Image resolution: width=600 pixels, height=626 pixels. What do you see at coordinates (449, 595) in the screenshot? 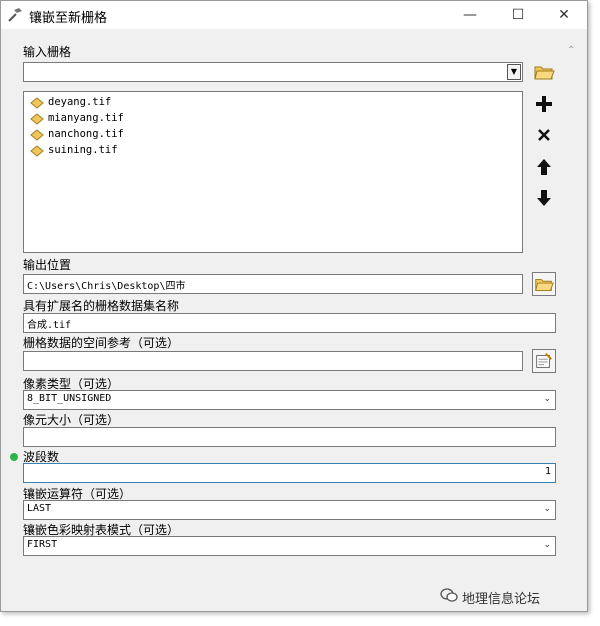
I see `wechat-icon` at bounding box center [449, 595].